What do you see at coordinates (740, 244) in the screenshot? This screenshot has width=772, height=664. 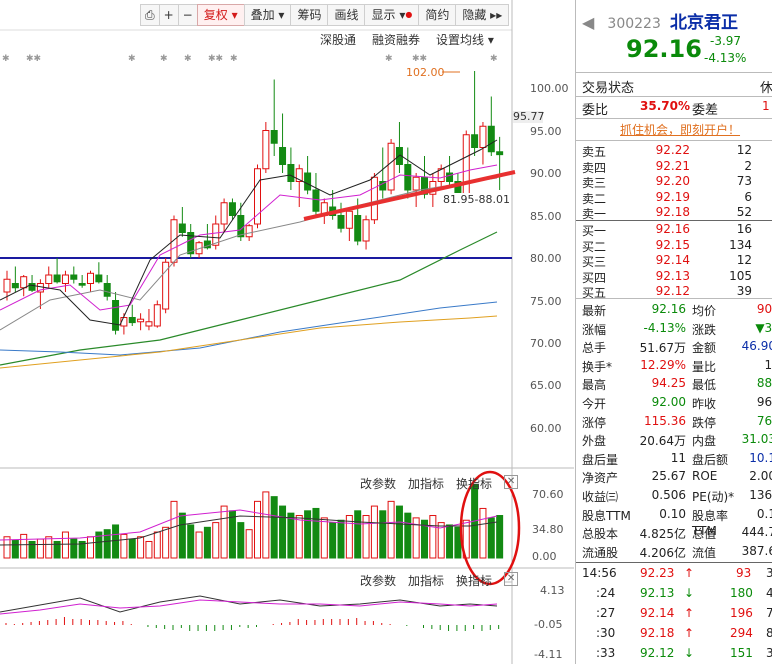 I see `buy-volume: 134` at bounding box center [740, 244].